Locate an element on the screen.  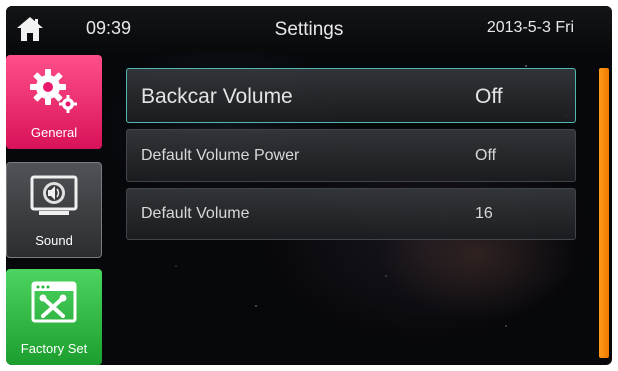
speaker-monitor-icon is located at coordinates (54, 195).